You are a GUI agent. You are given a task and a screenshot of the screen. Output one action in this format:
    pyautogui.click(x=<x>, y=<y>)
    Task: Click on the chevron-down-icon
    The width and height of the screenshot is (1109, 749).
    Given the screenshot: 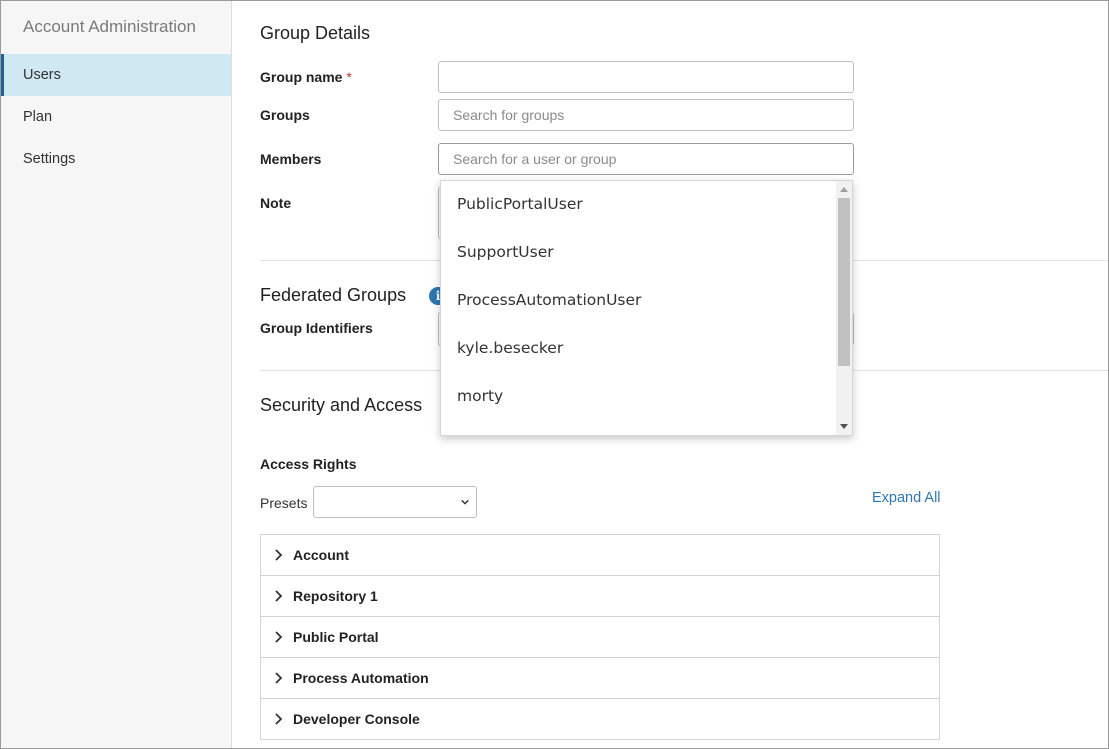 What is the action you would take?
    pyautogui.click(x=465, y=502)
    